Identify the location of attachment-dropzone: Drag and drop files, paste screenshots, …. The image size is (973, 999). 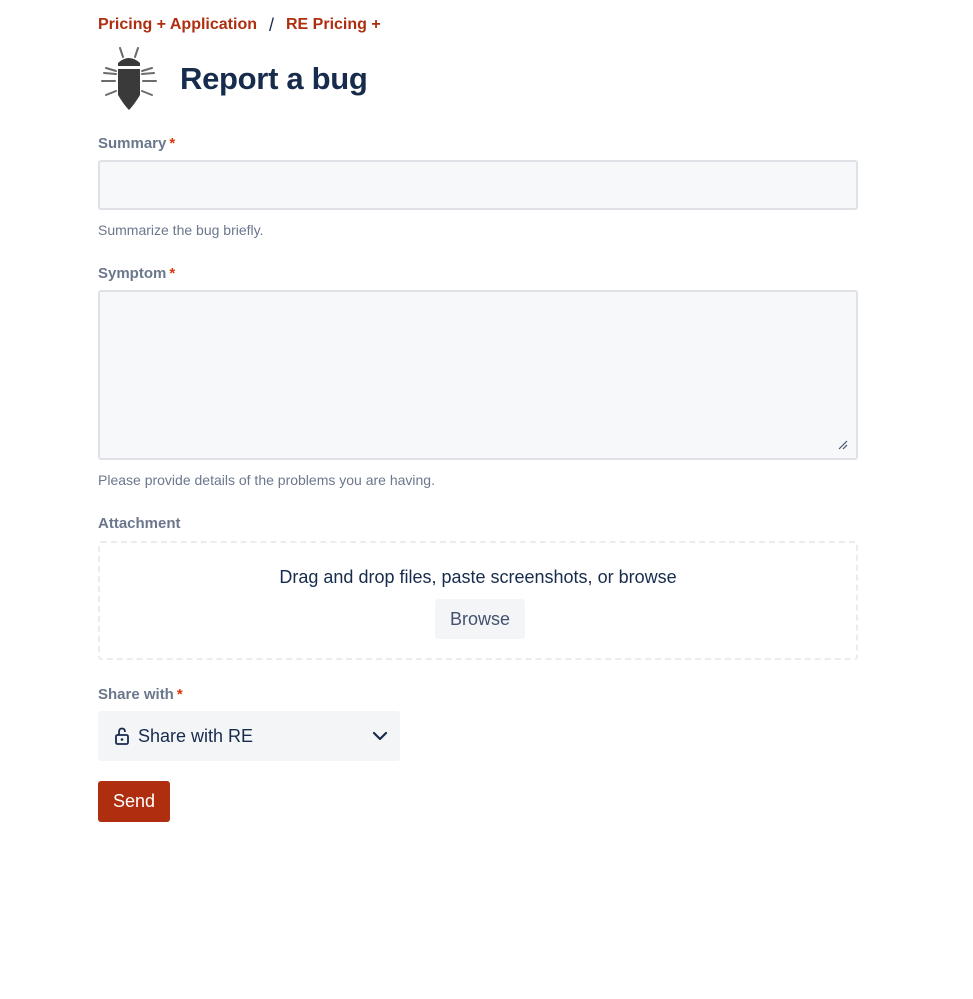
(478, 600).